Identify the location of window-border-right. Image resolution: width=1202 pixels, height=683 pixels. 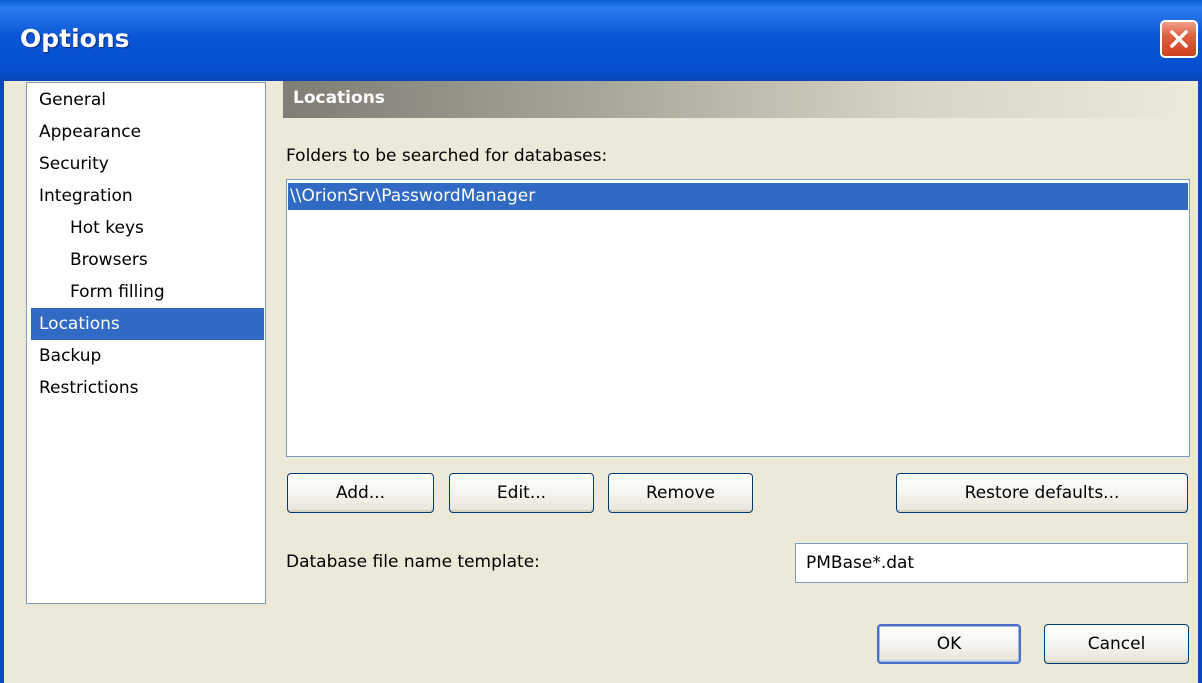
(1200, 382).